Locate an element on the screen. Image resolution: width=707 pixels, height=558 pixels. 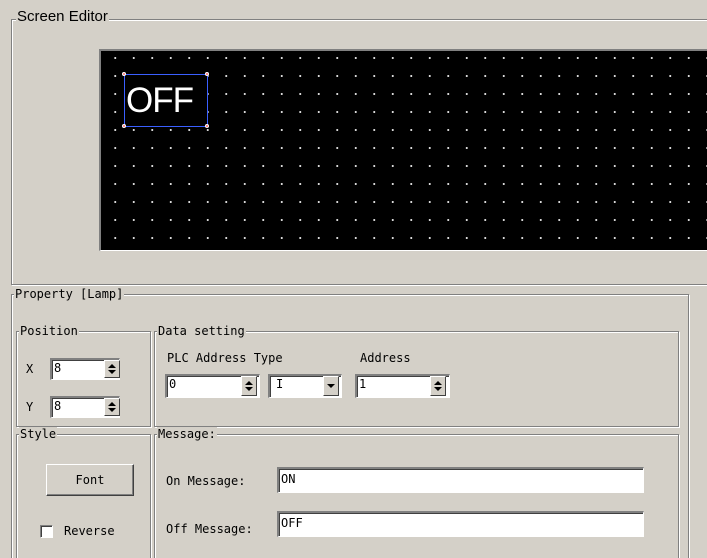
x-label: X is located at coordinates (30, 369).